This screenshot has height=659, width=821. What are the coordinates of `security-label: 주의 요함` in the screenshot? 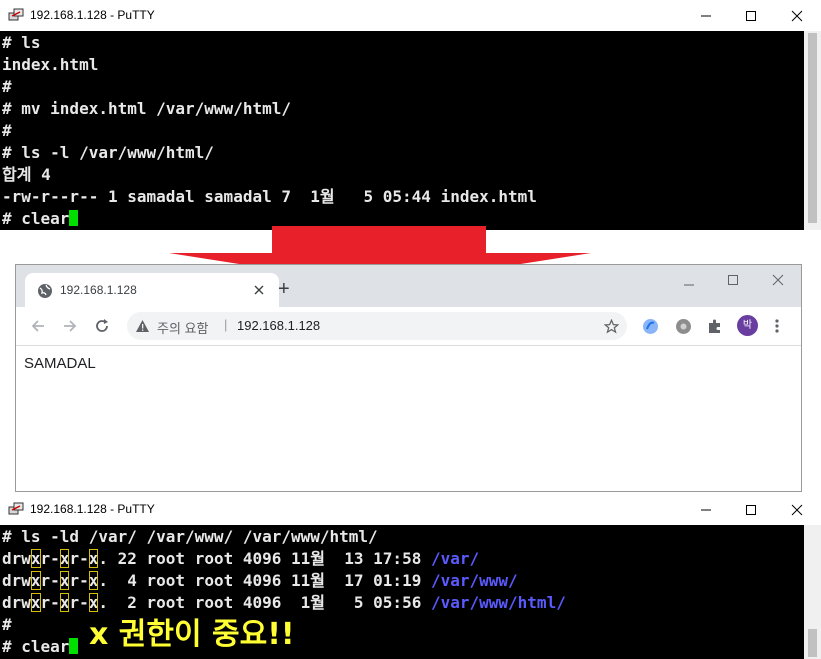 It's located at (183, 328).